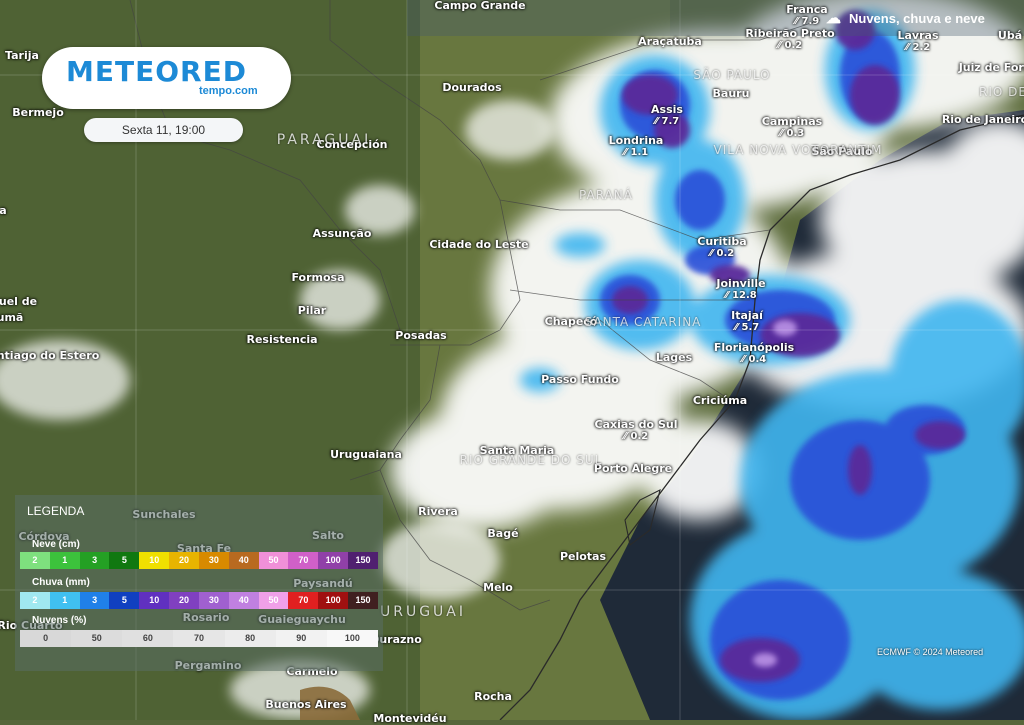 Image resolution: width=1024 pixels, height=725 pixels. What do you see at coordinates (754, 359) in the screenshot?
I see `precip-amount: ⁄⁄ 0.4` at bounding box center [754, 359].